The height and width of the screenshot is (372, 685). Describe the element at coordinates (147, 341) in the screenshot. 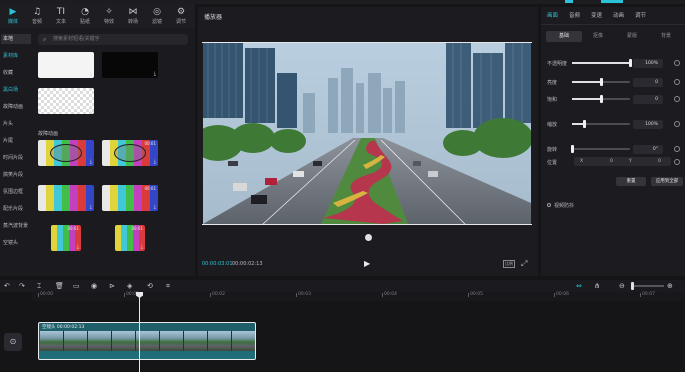

I see `video-clip: 空镜头 00:00:02:13` at that location.